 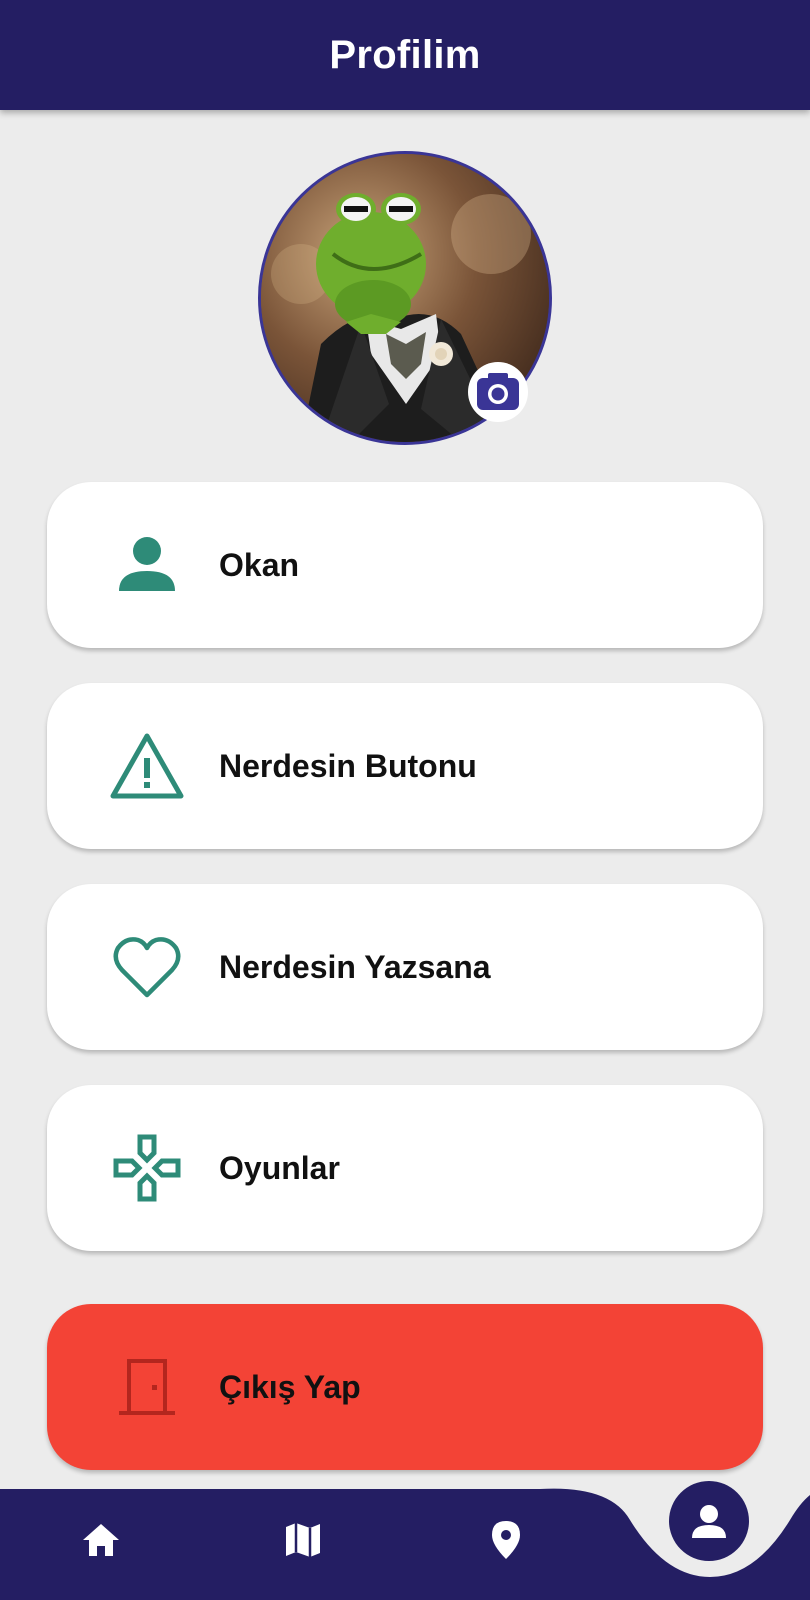 I want to click on heart-icon, so click(x=147, y=967).